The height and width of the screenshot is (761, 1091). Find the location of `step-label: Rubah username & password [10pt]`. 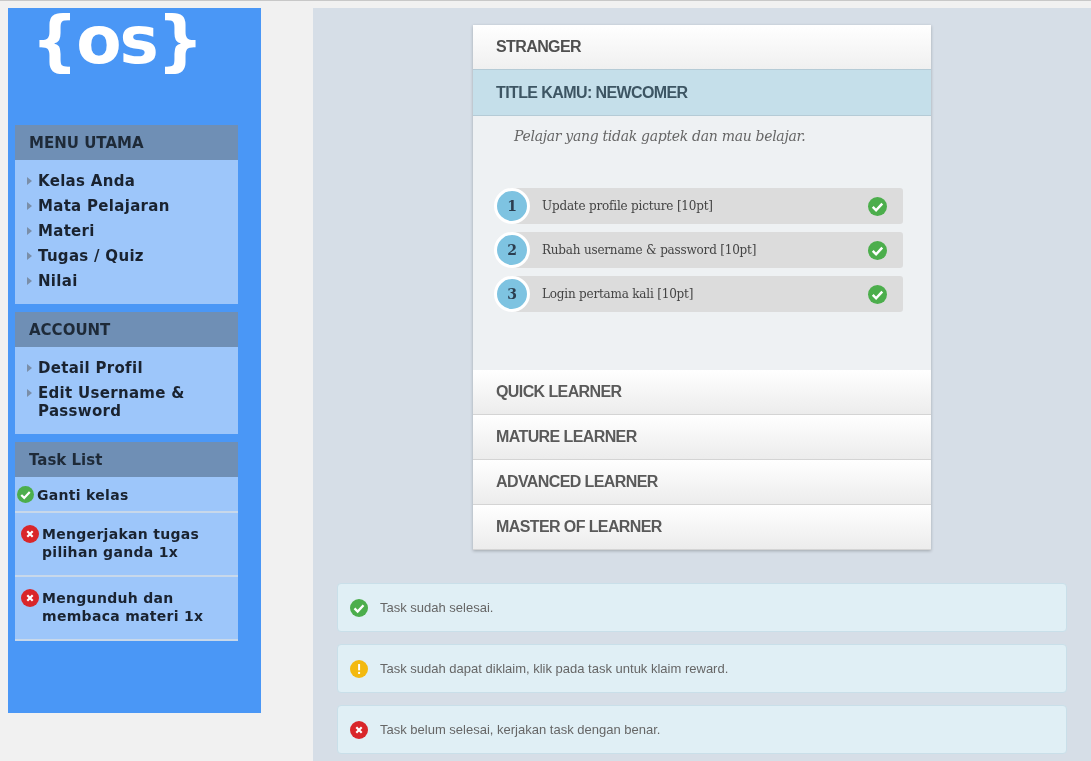

step-label: Rubah username & password [10pt] is located at coordinates (650, 250).